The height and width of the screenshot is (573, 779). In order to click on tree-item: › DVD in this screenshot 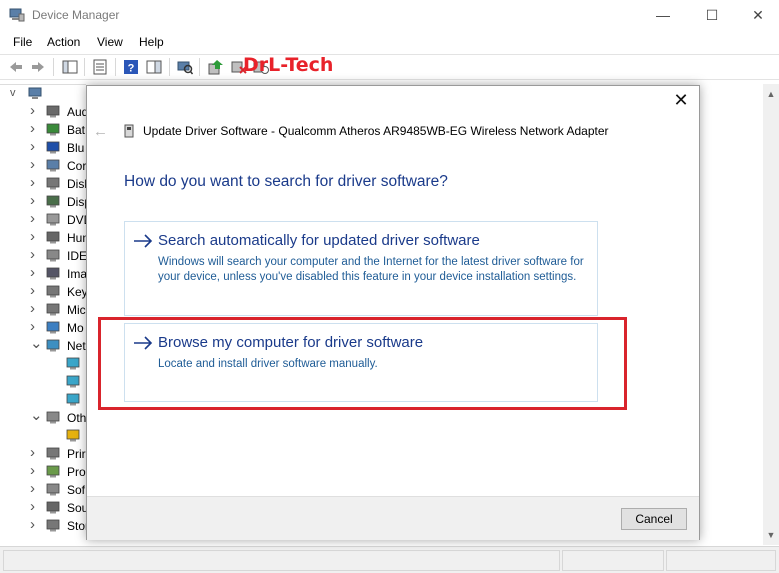, I will do `click(43, 219)`.